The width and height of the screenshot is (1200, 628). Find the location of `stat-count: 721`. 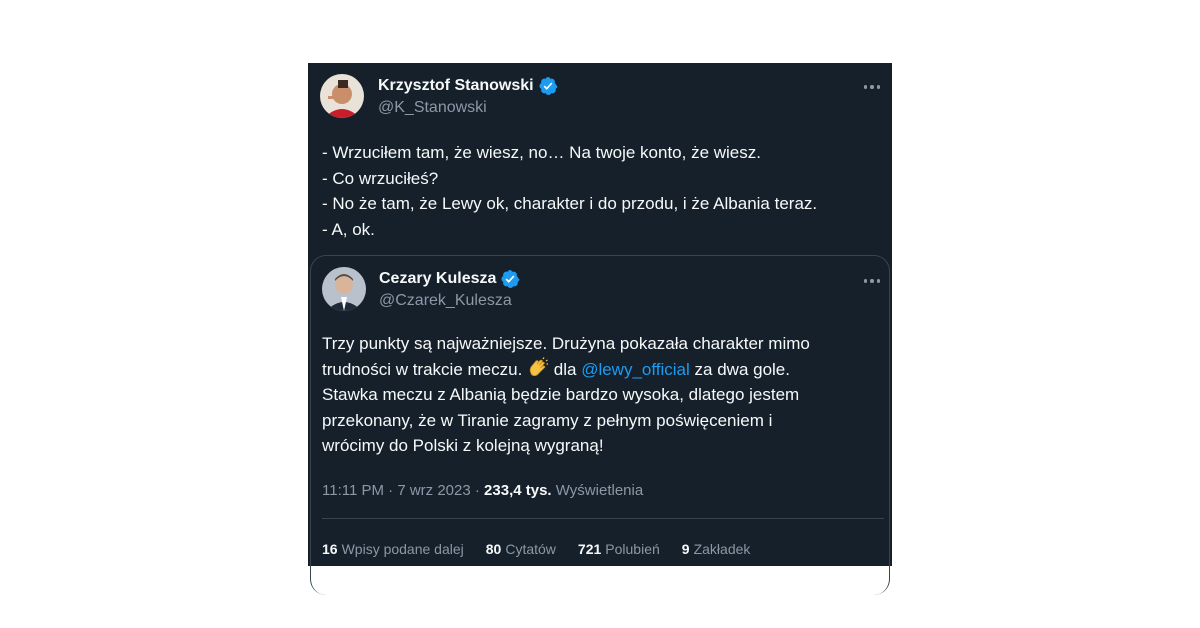

stat-count: 721 is located at coordinates (589, 549).